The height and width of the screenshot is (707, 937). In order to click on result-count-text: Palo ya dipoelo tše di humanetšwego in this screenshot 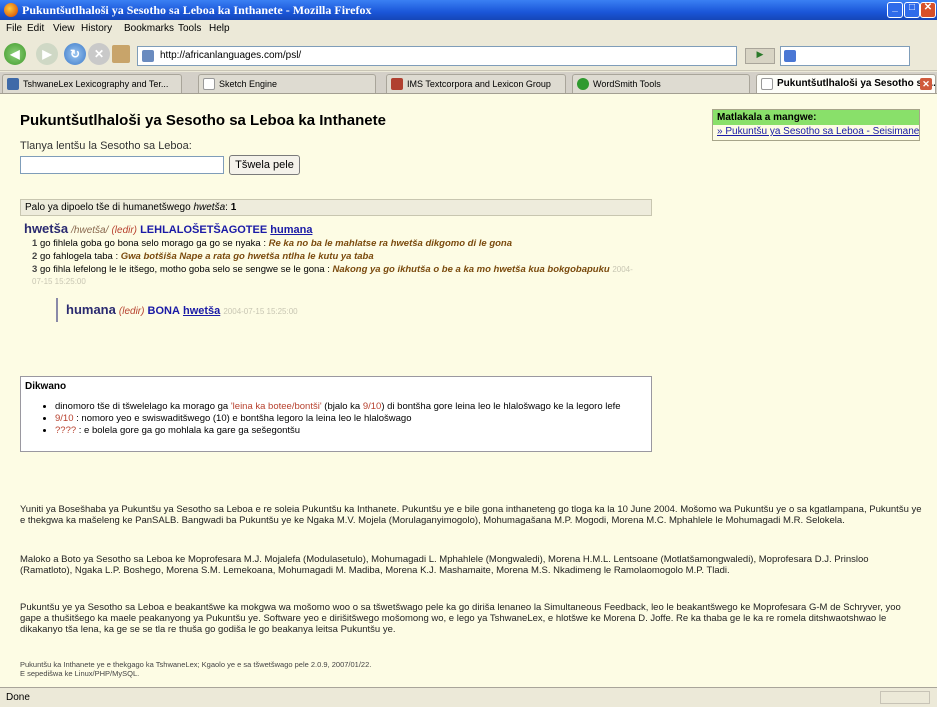, I will do `click(109, 207)`.